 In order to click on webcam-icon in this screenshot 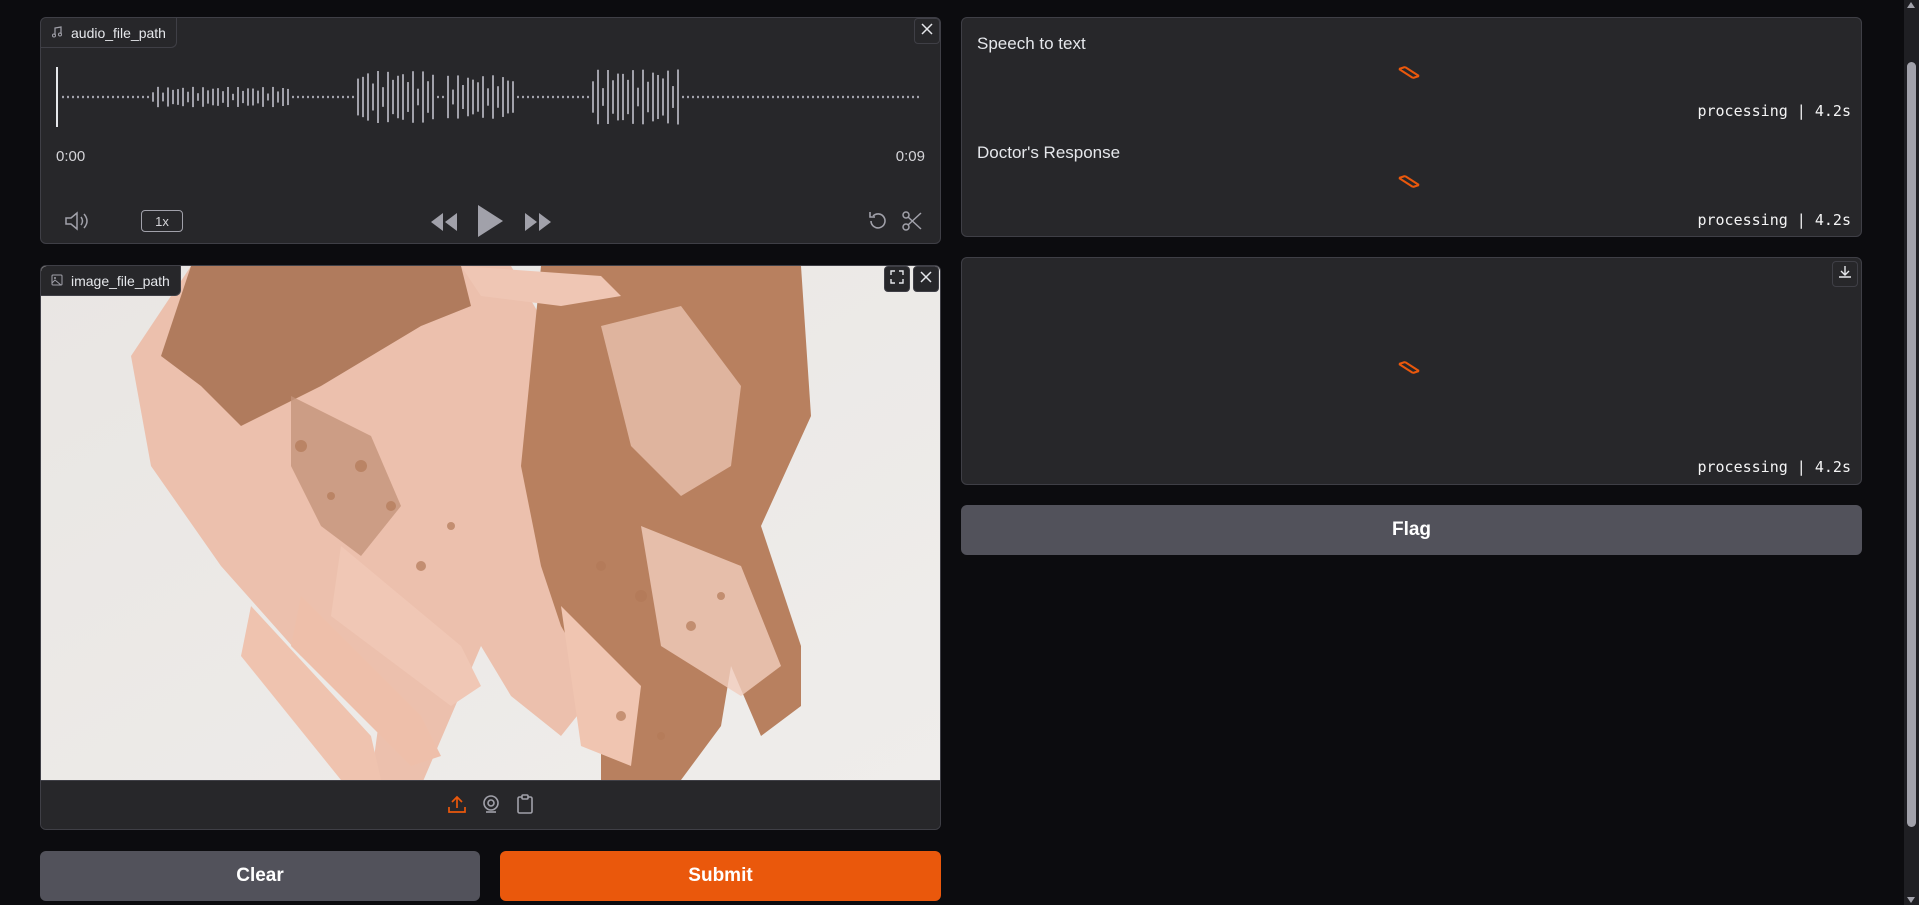, I will do `click(491, 806)`.